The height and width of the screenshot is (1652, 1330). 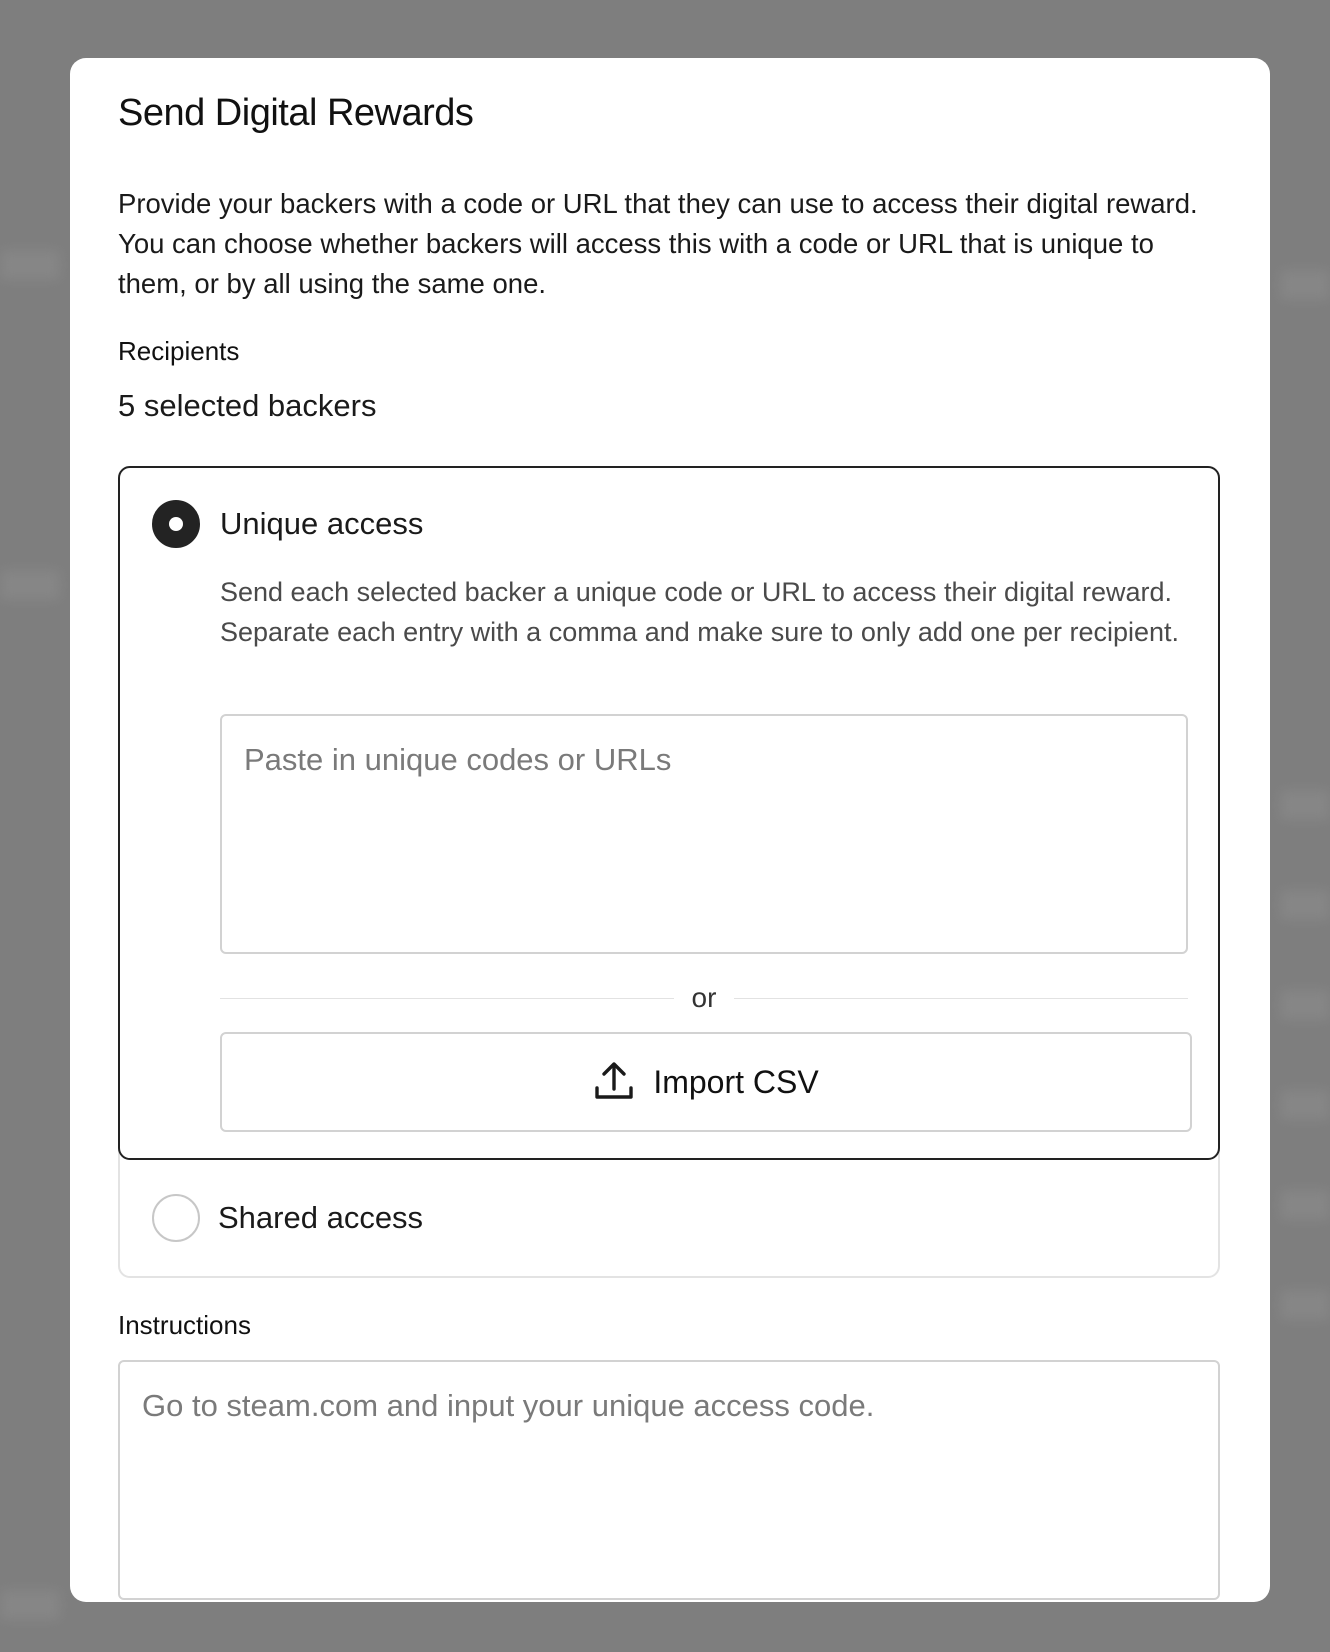 I want to click on unique-codes-input, so click(x=704, y=834).